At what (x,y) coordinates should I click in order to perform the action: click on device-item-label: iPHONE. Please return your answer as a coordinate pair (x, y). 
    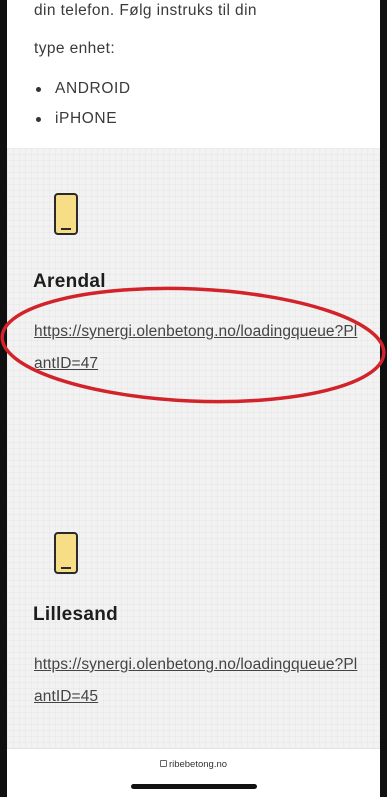
    Looking at the image, I should click on (86, 118).